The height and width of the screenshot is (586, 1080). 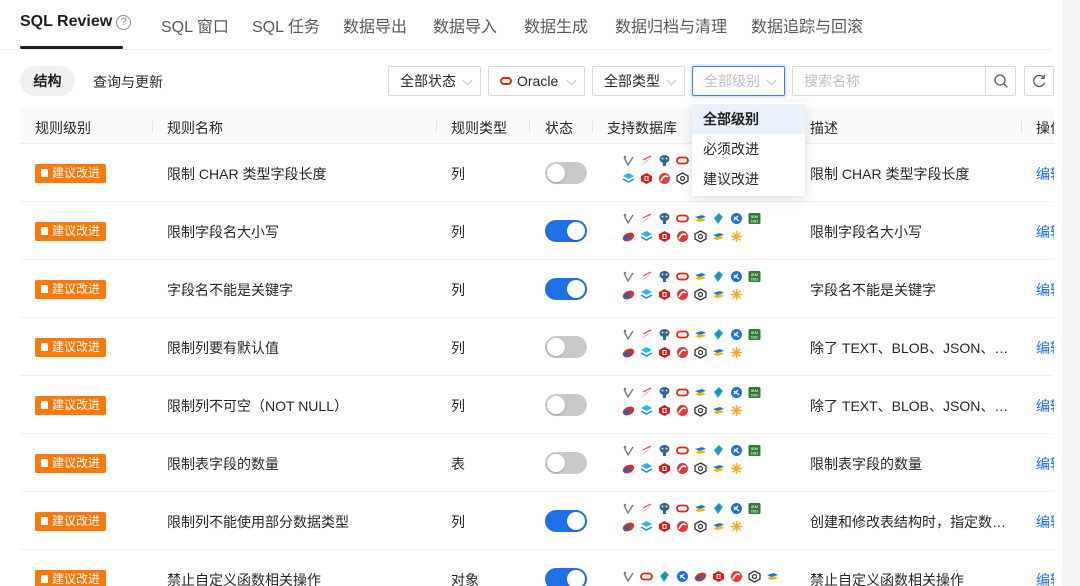 What do you see at coordinates (807, 25) in the screenshot?
I see `tab-data-trace: 数据追踪与回滚` at bounding box center [807, 25].